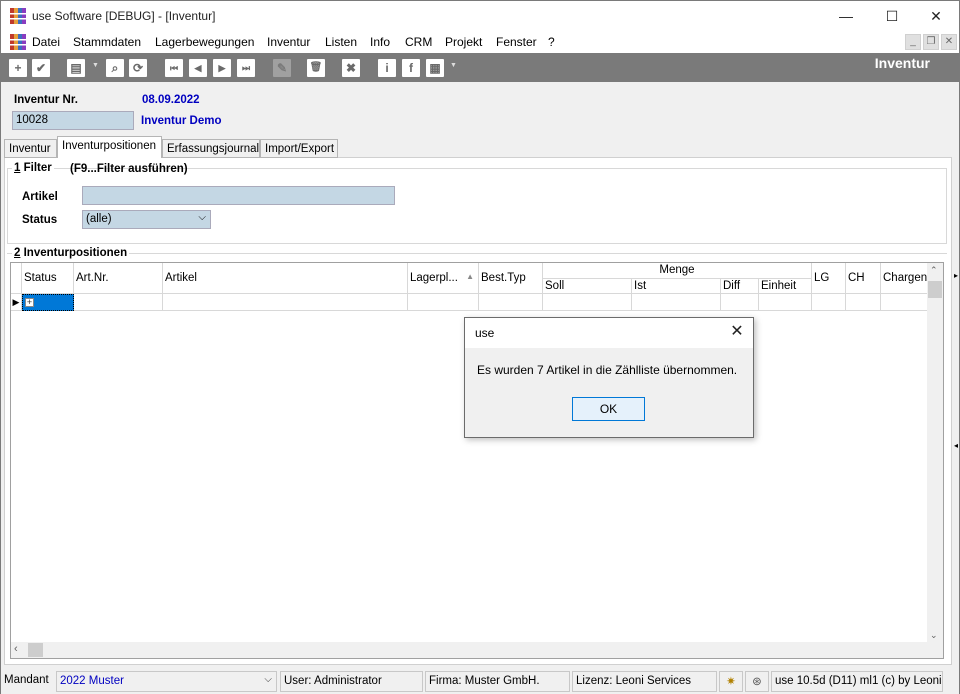  I want to click on splitter-handle-icon: ▸, so click(956, 275).